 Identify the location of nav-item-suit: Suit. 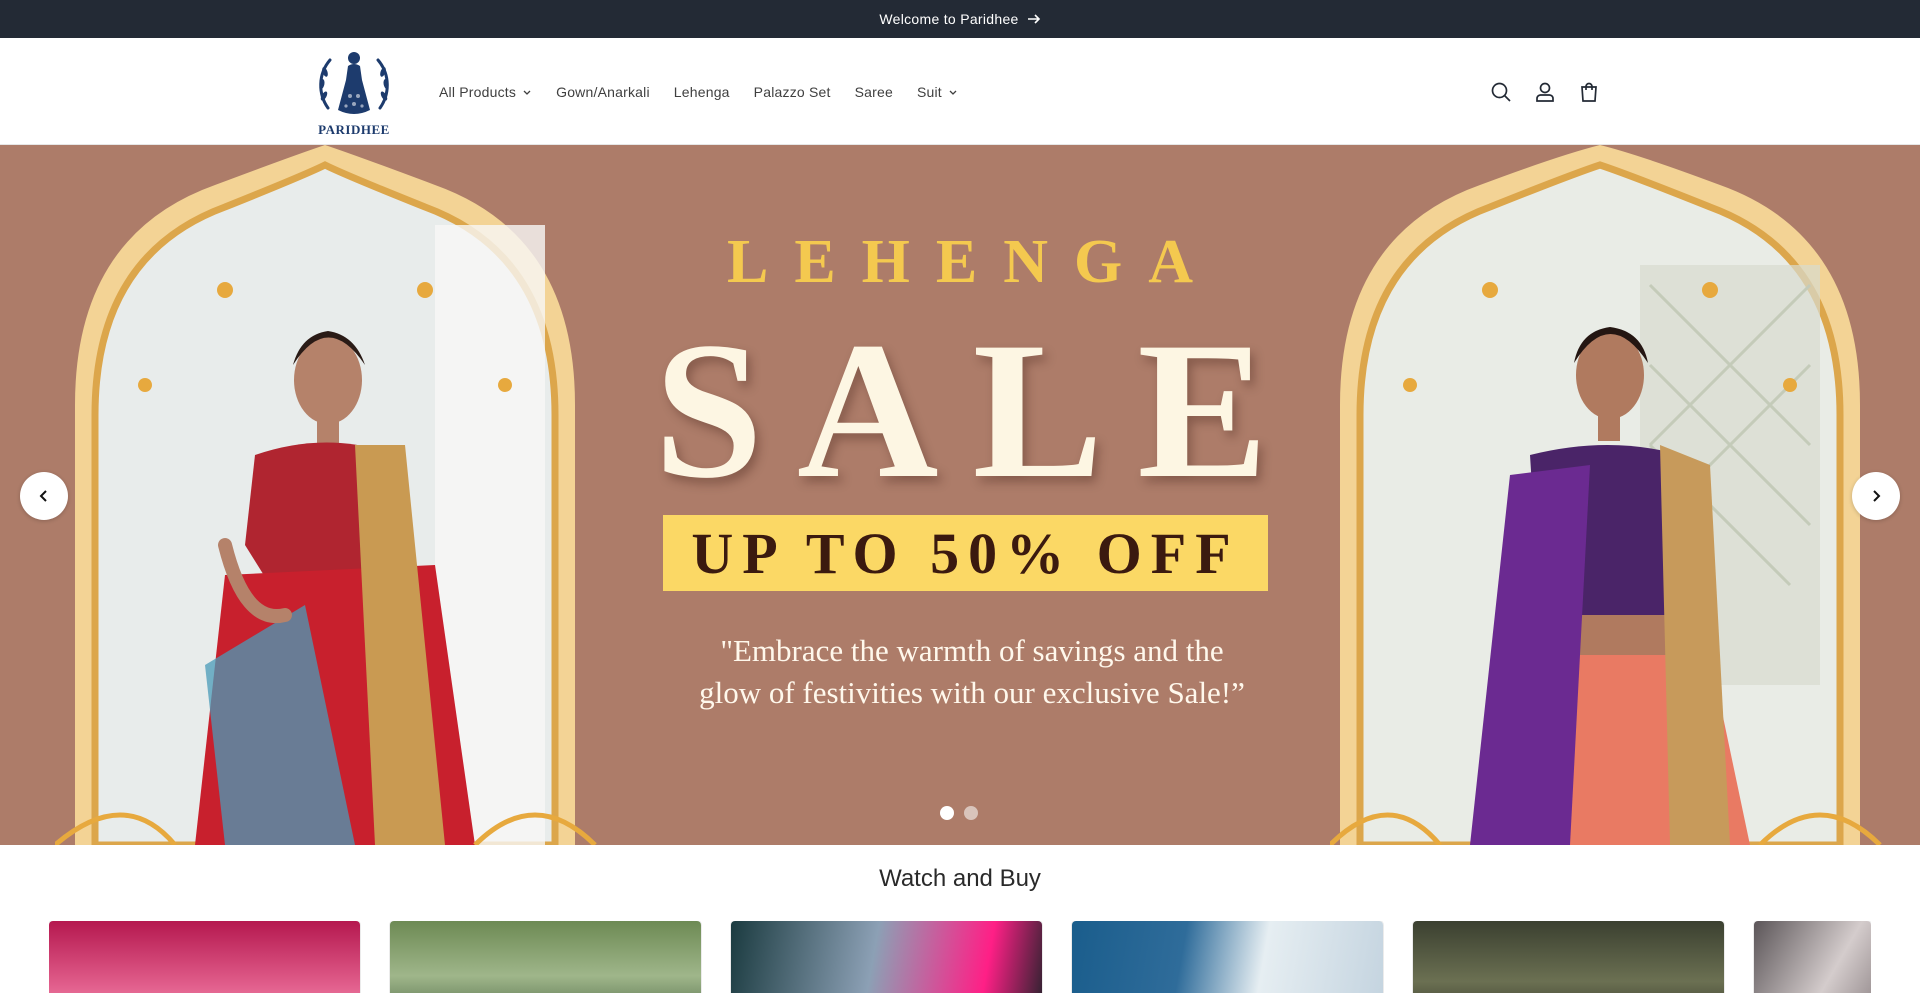
(937, 92).